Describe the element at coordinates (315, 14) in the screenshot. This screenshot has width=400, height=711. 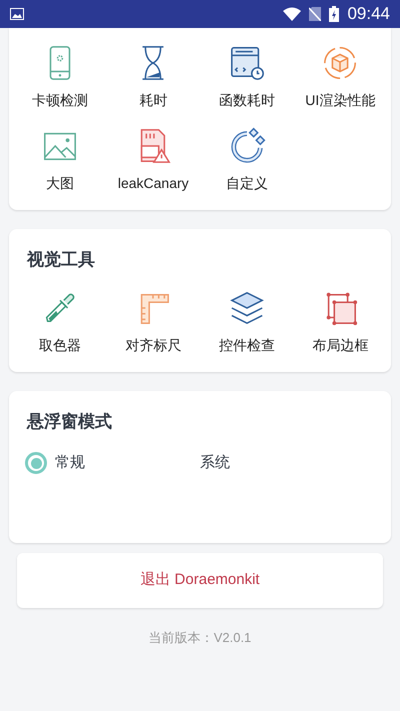
I see `no-sim-icon` at that location.